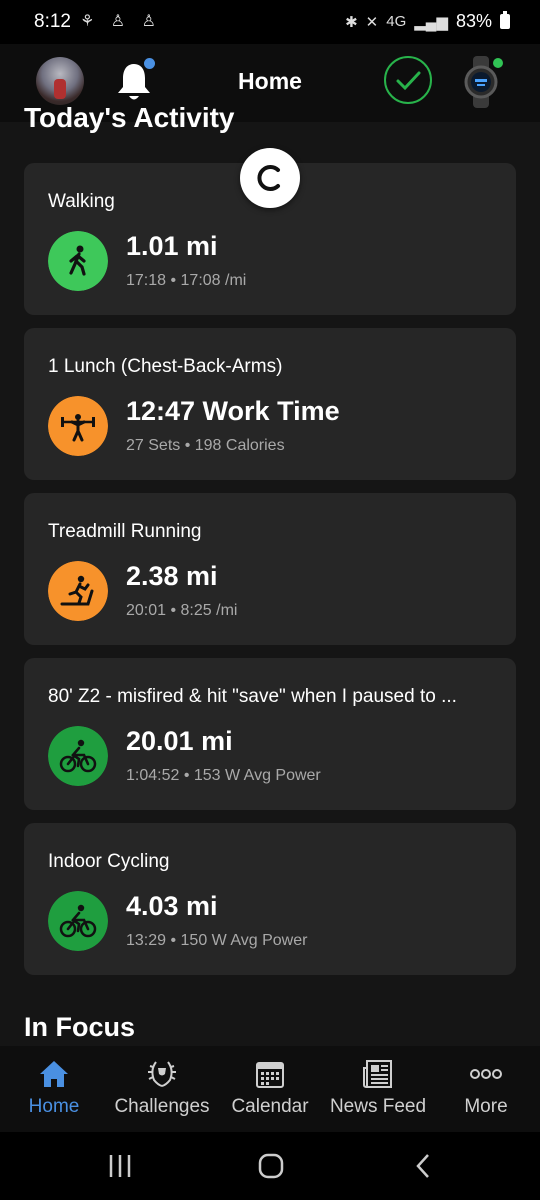 The width and height of the screenshot is (540, 1200). I want to click on activity-title: Treadmill Running, so click(125, 531).